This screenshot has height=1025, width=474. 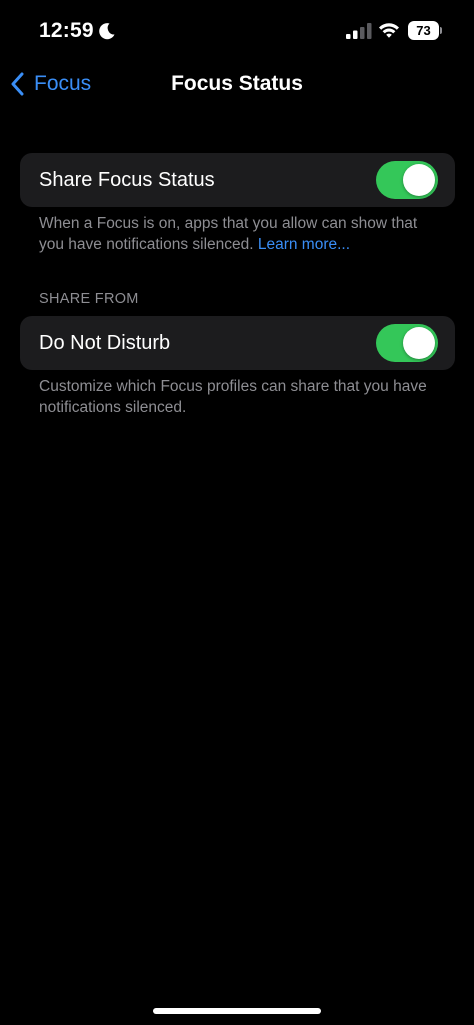 I want to click on do-not-disturb-toggle, so click(x=407, y=343).